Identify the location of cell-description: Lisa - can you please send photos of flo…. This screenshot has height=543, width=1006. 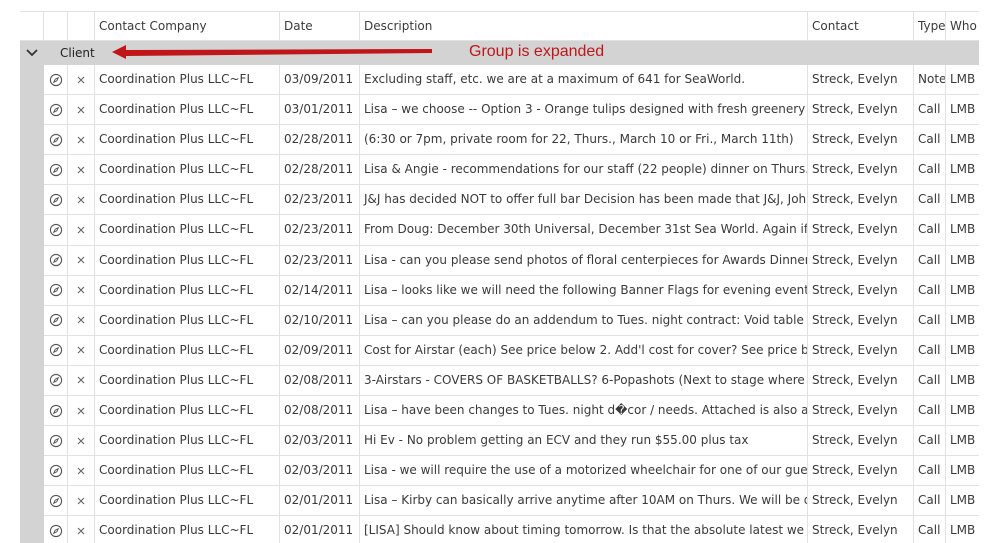
(584, 260).